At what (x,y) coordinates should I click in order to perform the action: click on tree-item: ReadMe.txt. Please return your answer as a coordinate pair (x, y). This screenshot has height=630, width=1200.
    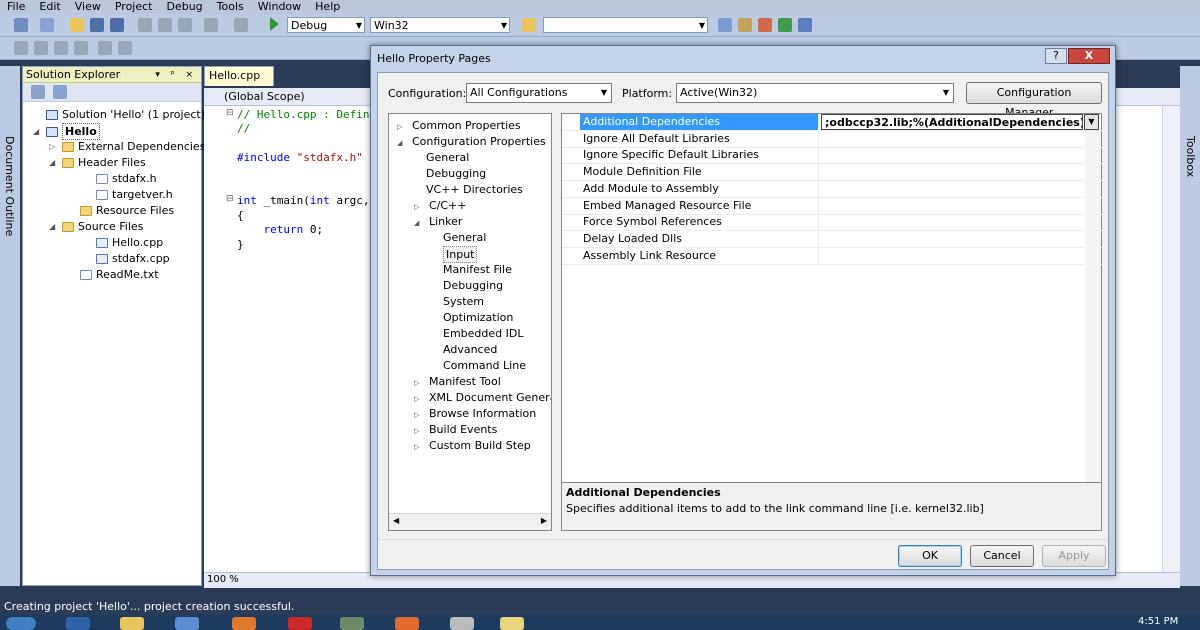
    Looking at the image, I should click on (113, 274).